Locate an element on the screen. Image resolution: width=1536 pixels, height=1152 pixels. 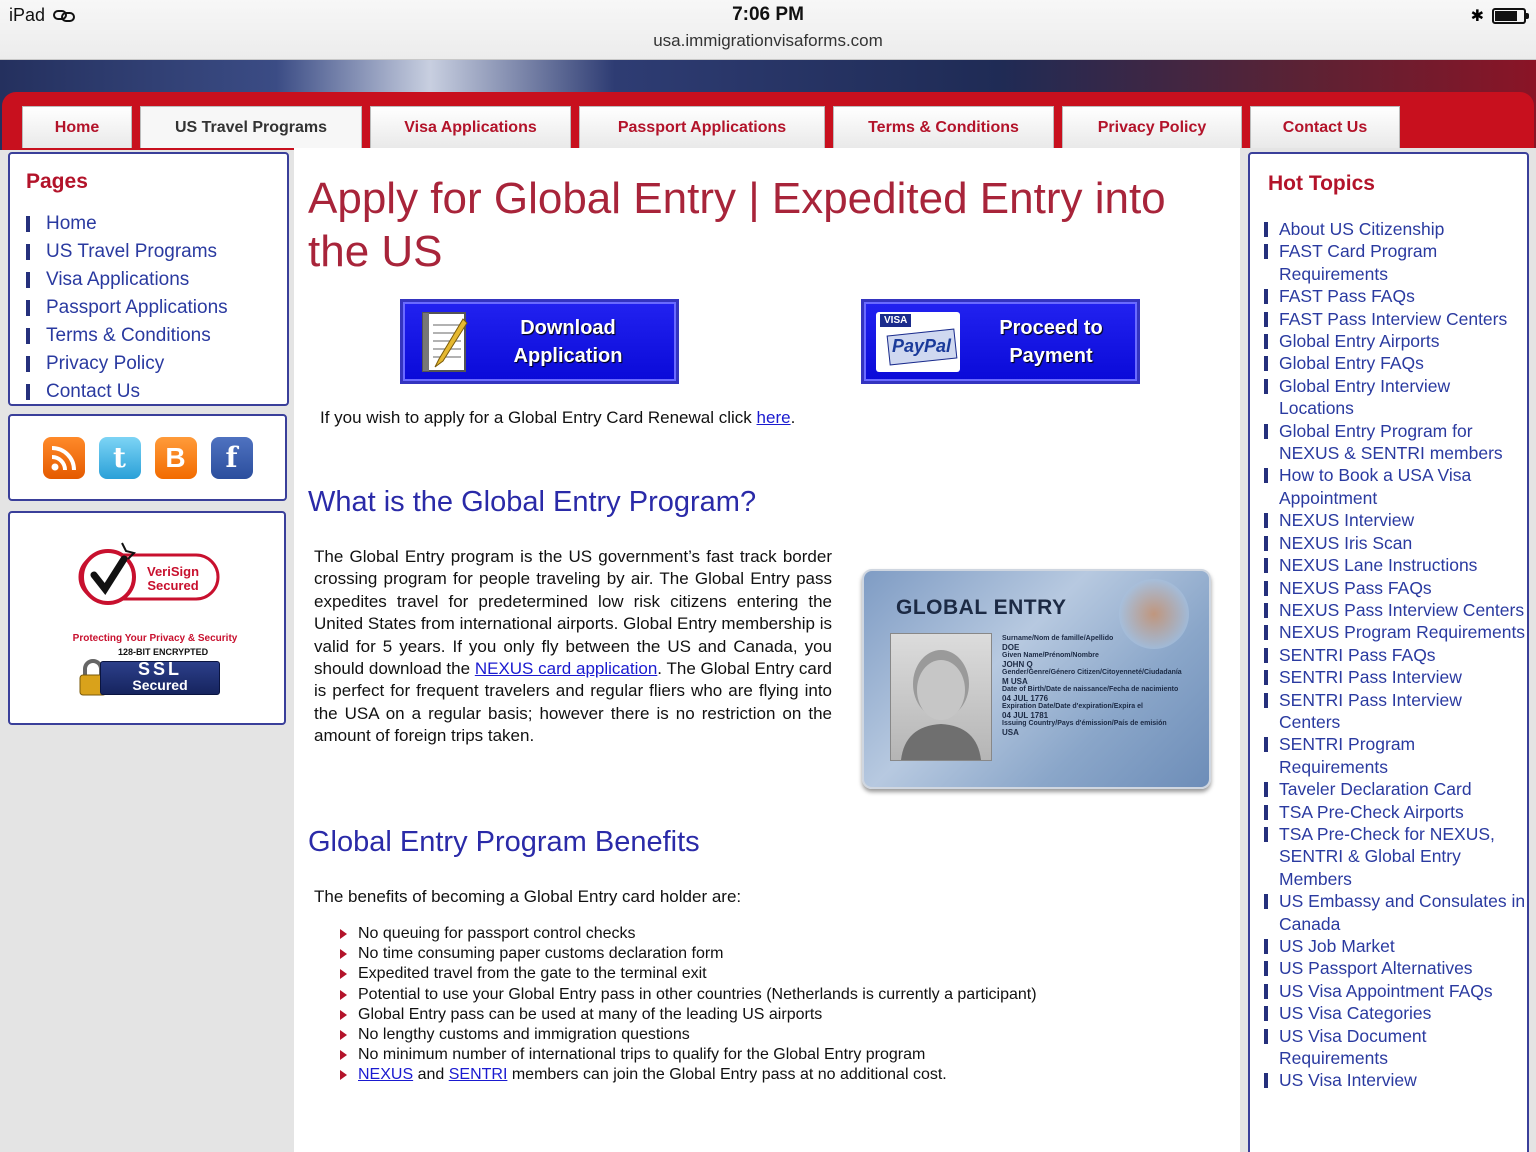
verisign-text: VeriSign Secured is located at coordinates (173, 578).